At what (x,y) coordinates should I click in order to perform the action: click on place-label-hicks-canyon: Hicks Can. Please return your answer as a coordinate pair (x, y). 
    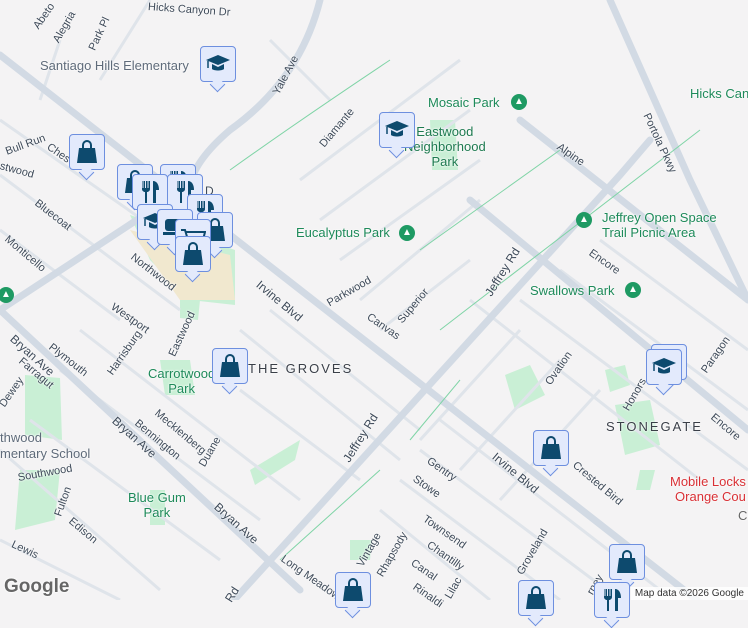
    Looking at the image, I should click on (719, 93).